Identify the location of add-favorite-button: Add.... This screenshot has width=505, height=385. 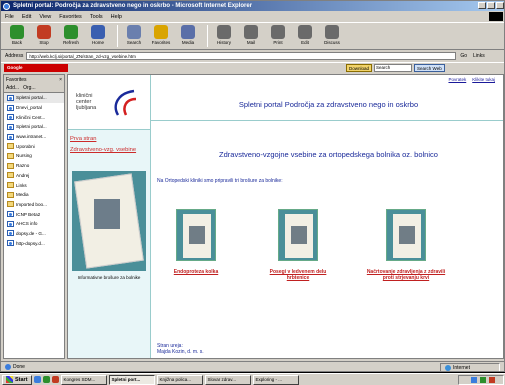
(12, 88).